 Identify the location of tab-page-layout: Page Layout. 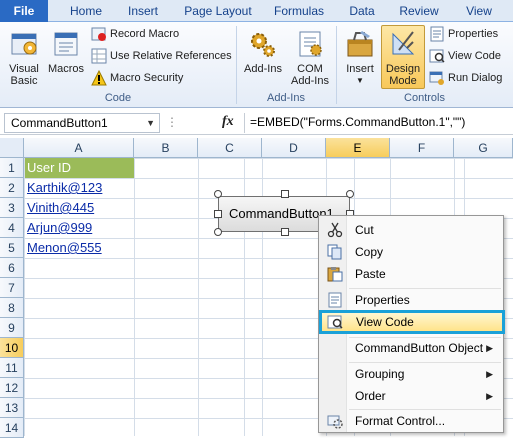
(218, 11).